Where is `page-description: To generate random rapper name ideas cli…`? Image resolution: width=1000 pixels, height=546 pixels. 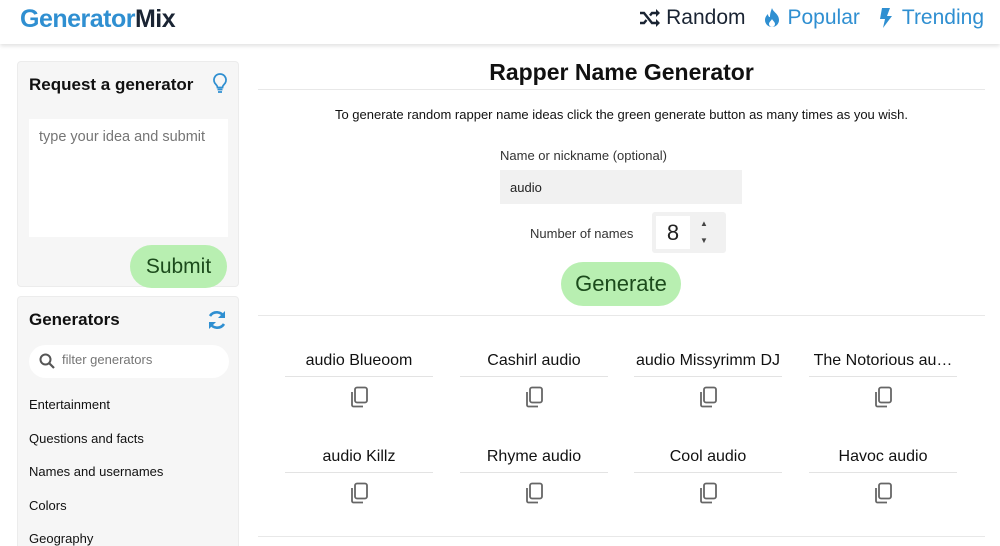
page-description: To generate random rapper name ideas cli… is located at coordinates (621, 114).